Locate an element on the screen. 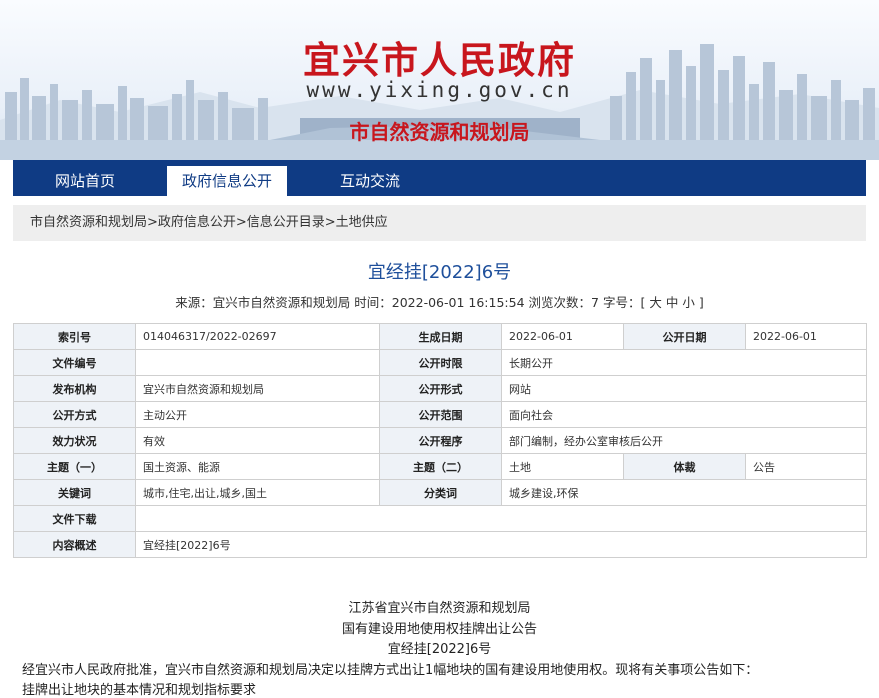 The height and width of the screenshot is (698, 879). category-label: 分类词 is located at coordinates (440, 492).